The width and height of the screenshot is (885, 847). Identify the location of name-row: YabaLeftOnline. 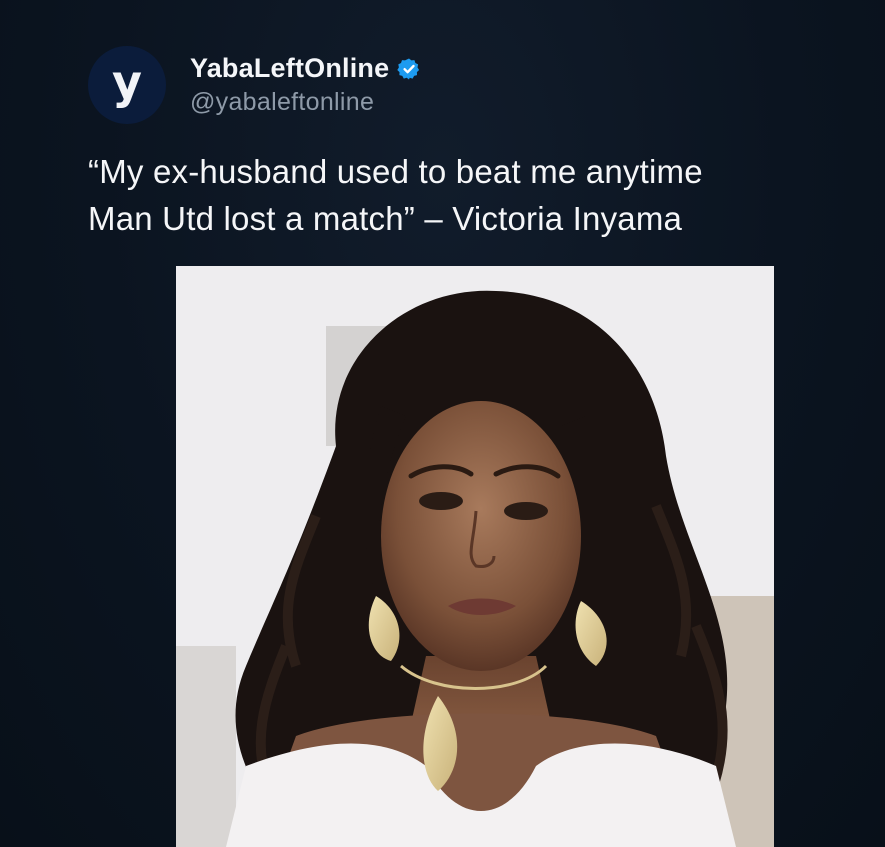
(305, 68).